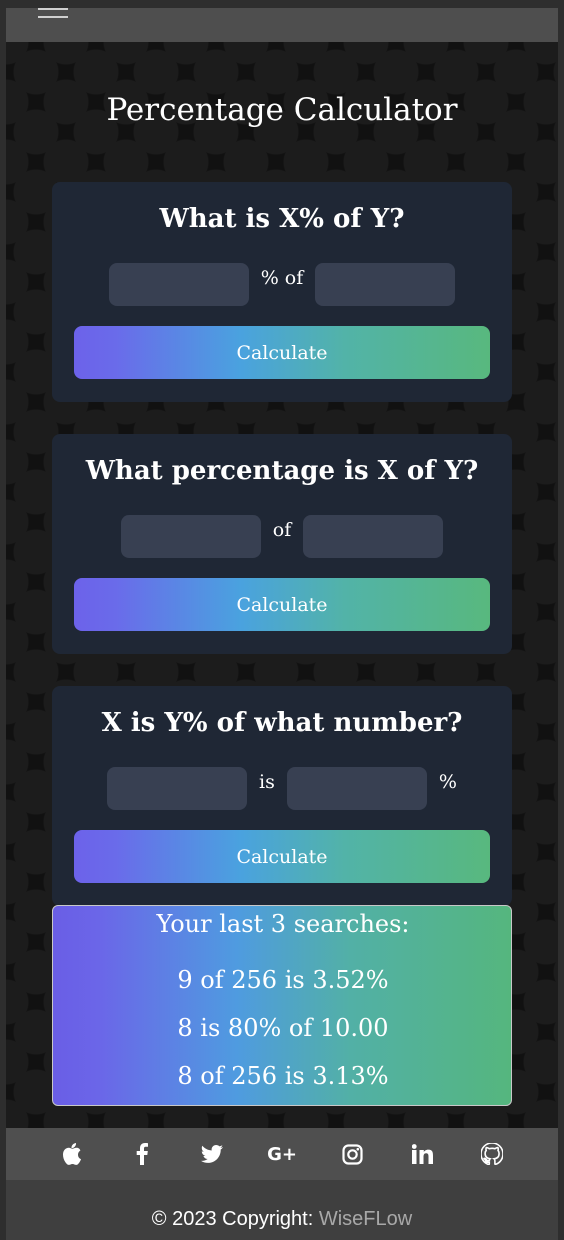 The image size is (564, 1240). Describe the element at coordinates (283, 1028) in the screenshot. I see `history-item: 8 is 80% of 10.00` at that location.